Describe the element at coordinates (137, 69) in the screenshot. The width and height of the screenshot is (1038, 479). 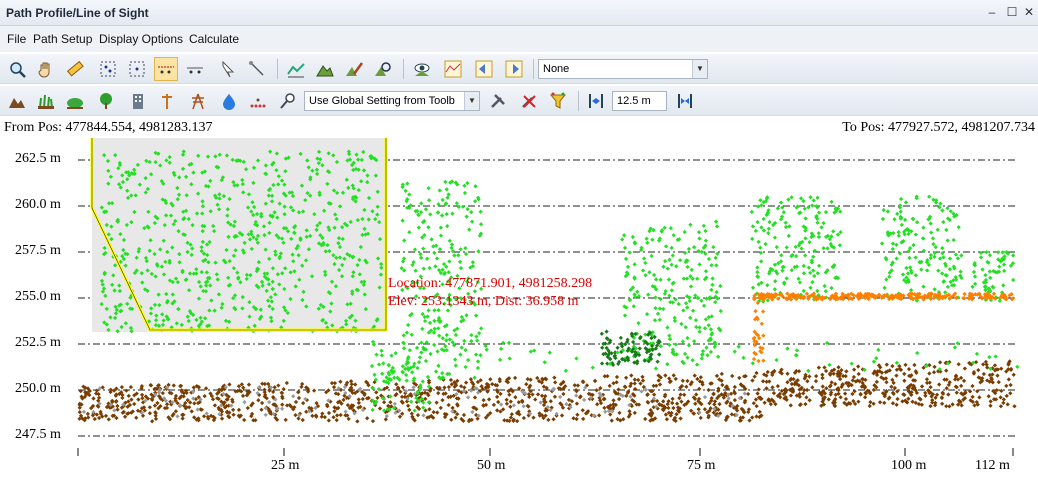
I see `select-region-button` at that location.